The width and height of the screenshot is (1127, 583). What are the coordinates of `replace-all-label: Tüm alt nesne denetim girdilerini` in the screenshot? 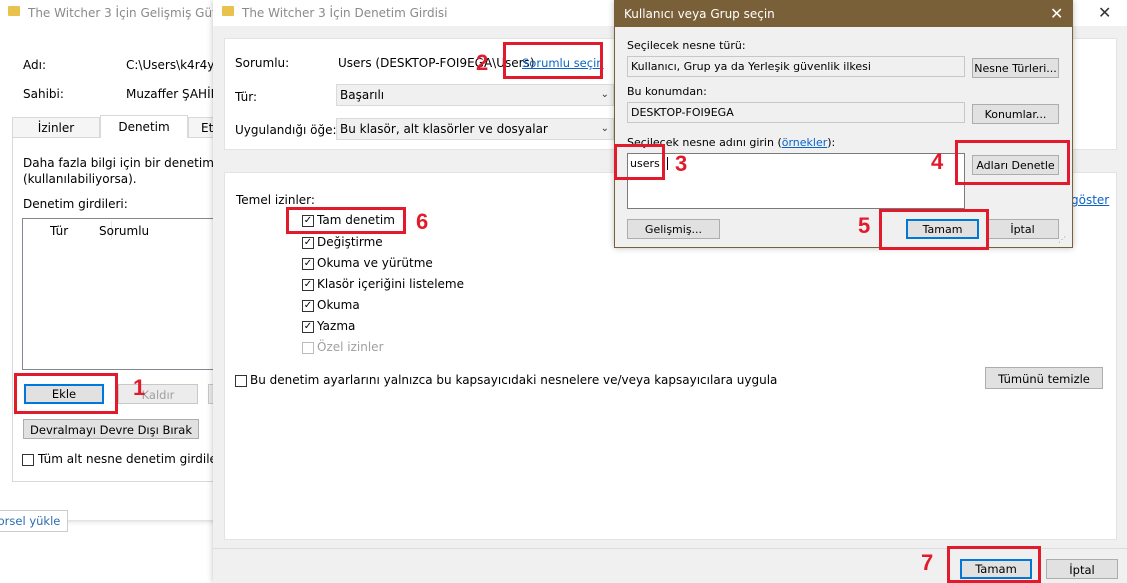 It's located at (137, 459).